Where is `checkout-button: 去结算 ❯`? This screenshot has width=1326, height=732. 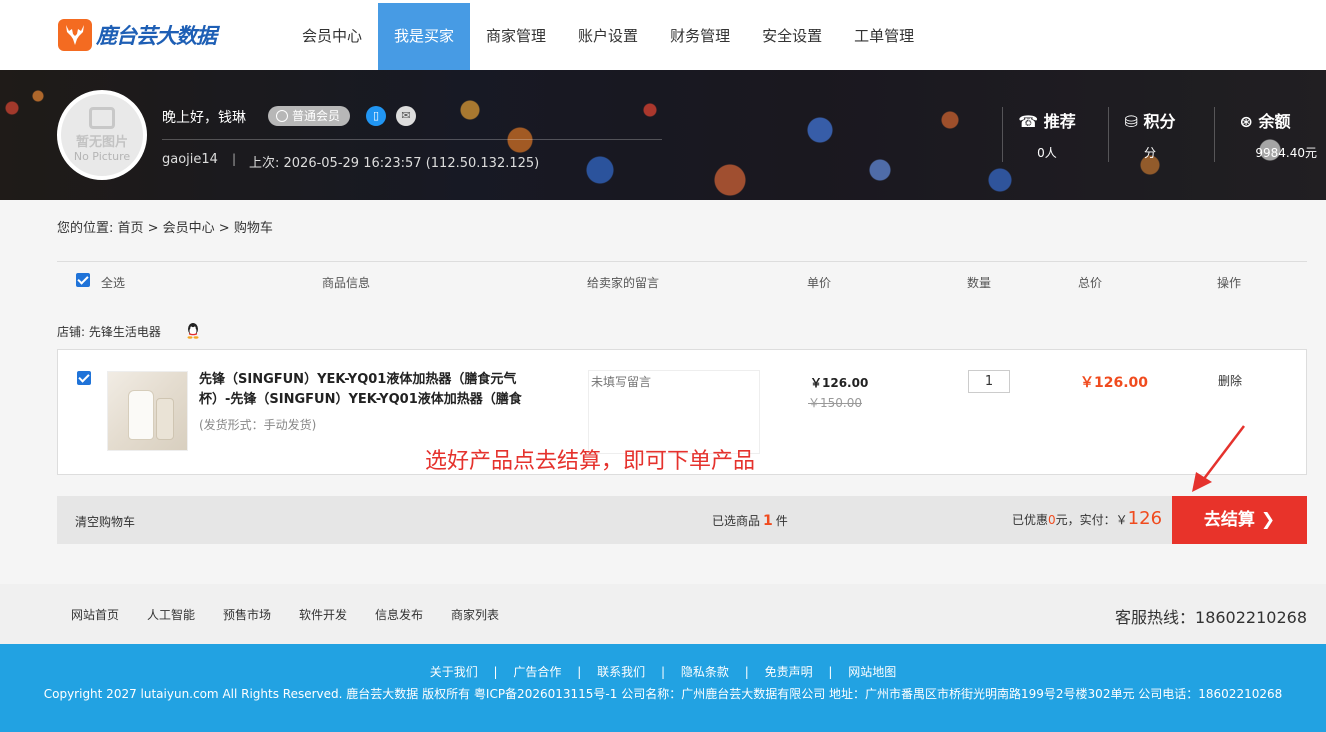
checkout-button: 去结算 ❯ is located at coordinates (1239, 520).